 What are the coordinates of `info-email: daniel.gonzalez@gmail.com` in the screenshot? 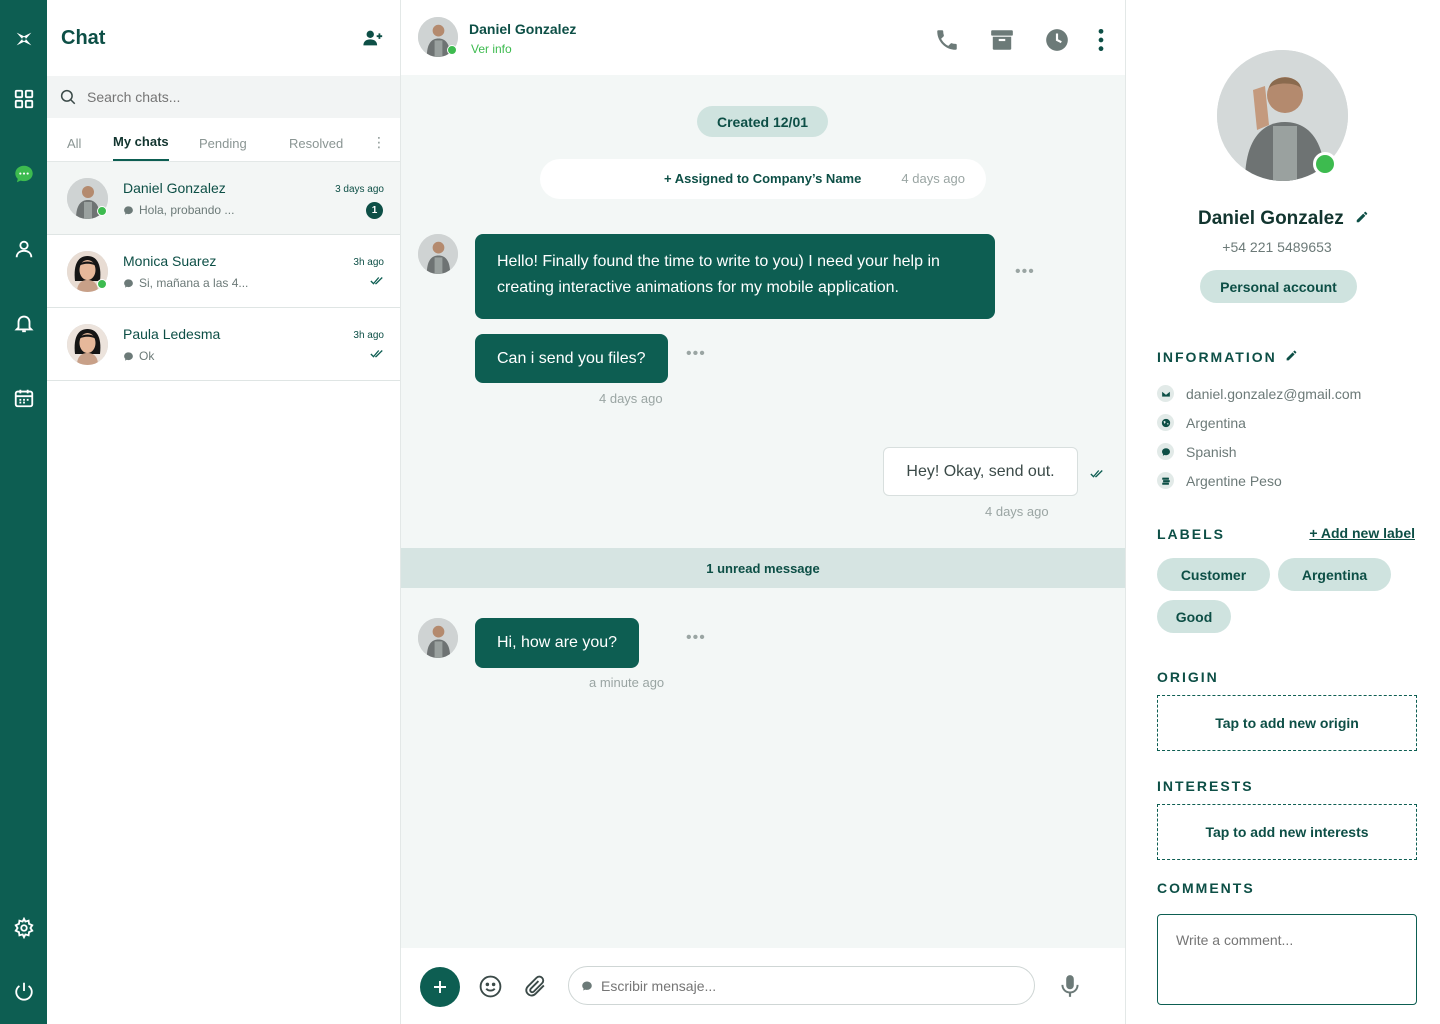 It's located at (1259, 393).